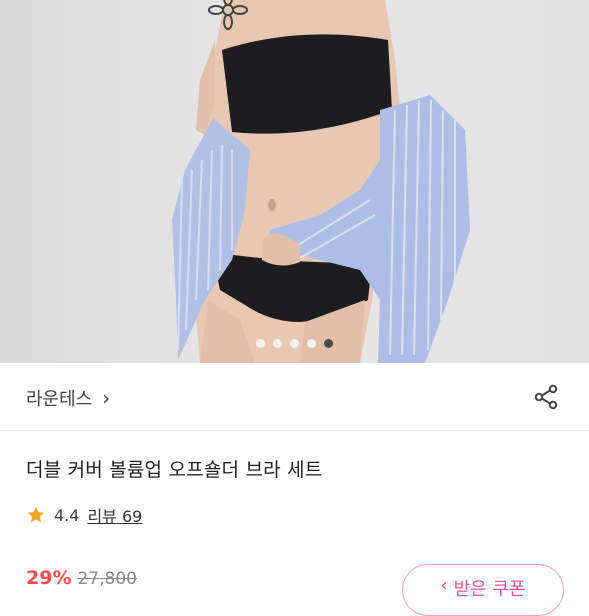 This screenshot has height=616, width=589. What do you see at coordinates (444, 585) in the screenshot?
I see `chevron-left-icon: ‹` at bounding box center [444, 585].